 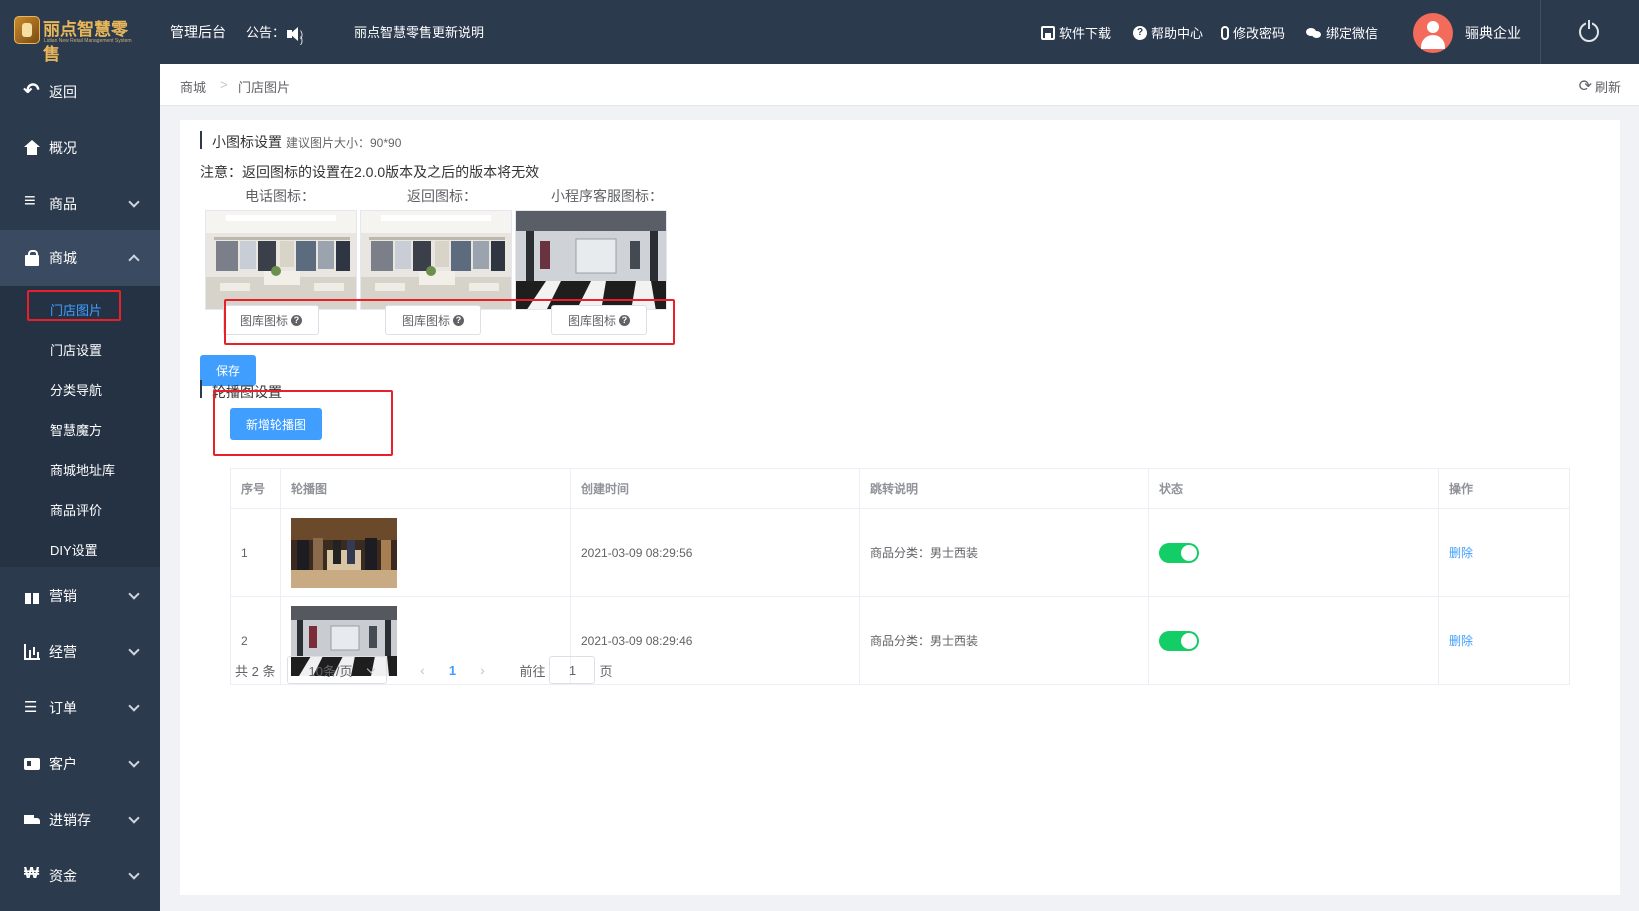 I want to click on notice-label: 公告：, so click(x=266, y=32).